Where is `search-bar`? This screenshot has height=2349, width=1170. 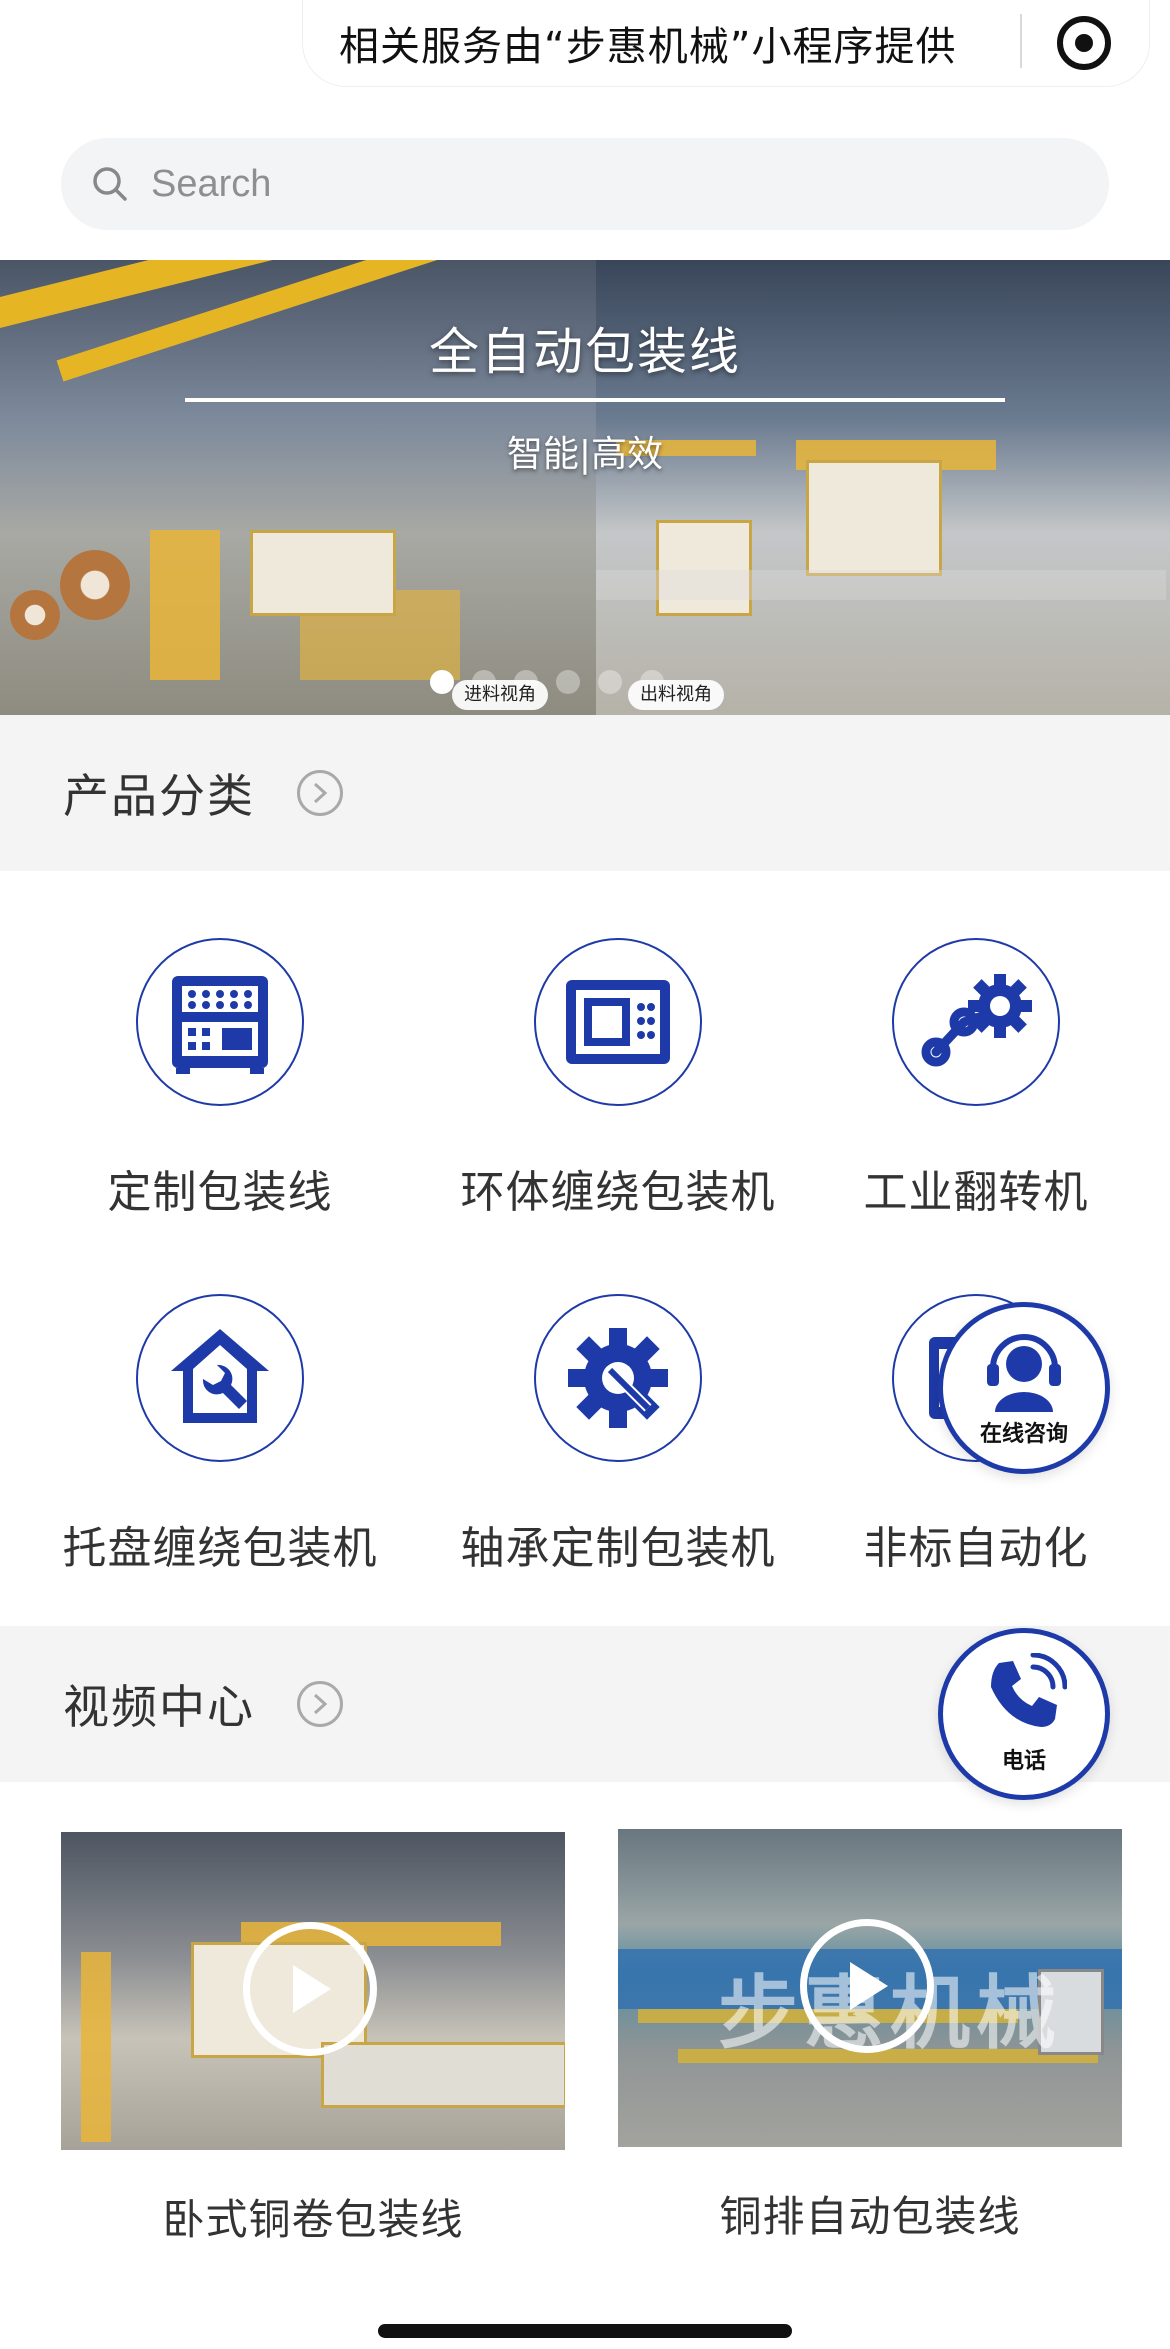 search-bar is located at coordinates (585, 184).